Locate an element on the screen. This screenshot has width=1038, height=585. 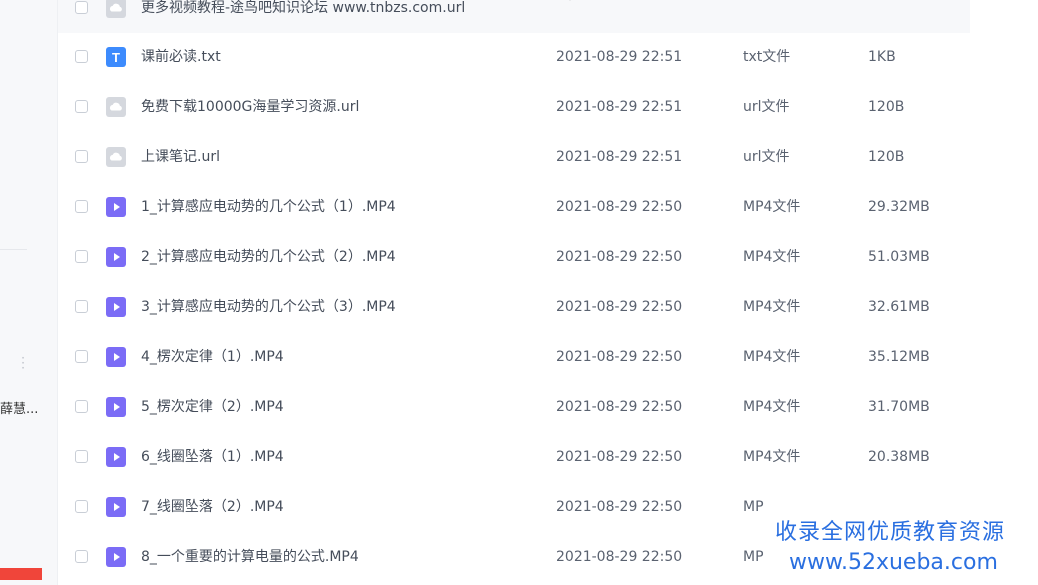
file-size: 35.12MB is located at coordinates (899, 357).